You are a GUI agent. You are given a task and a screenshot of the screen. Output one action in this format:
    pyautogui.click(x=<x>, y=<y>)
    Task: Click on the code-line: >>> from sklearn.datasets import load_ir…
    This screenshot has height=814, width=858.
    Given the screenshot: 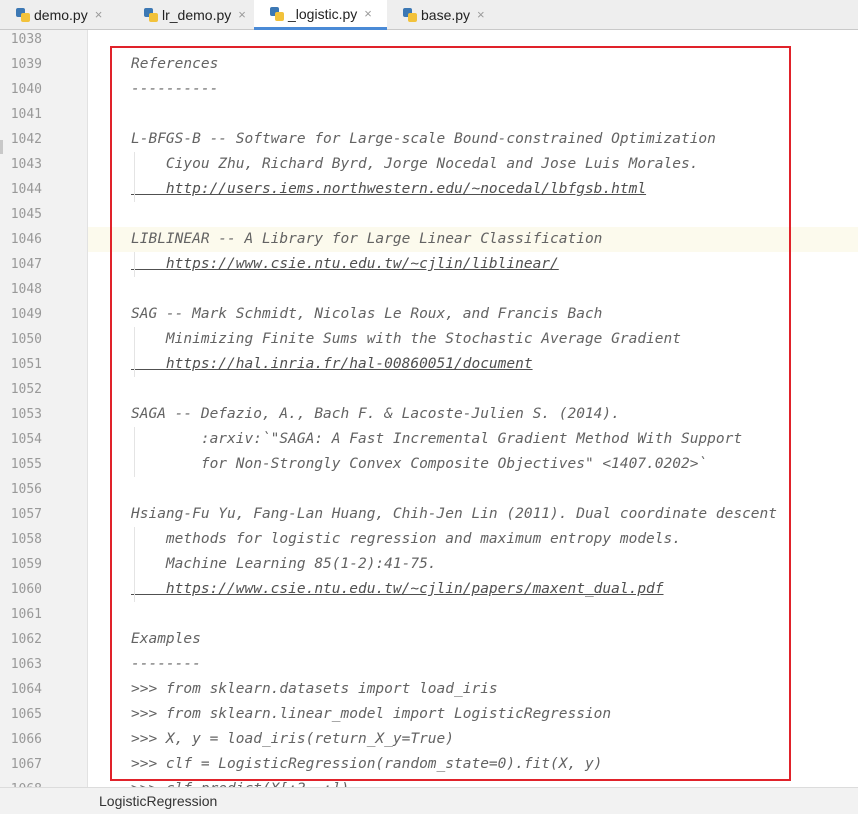 What is the action you would take?
    pyautogui.click(x=473, y=689)
    